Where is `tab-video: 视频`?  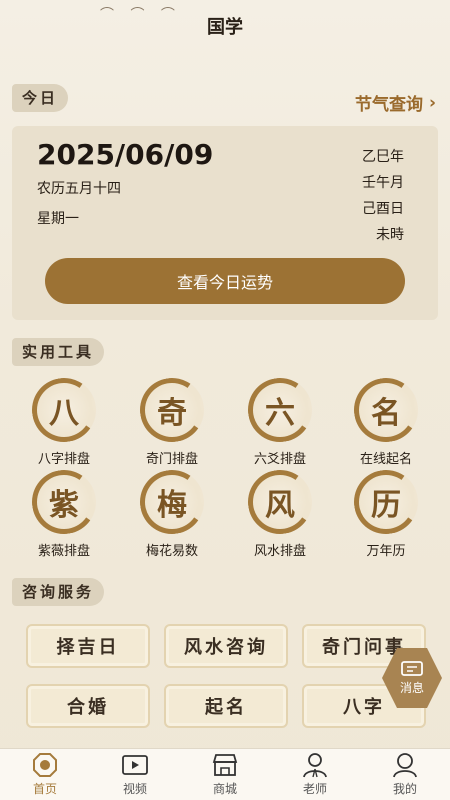
tab-video: 视频 is located at coordinates (135, 774).